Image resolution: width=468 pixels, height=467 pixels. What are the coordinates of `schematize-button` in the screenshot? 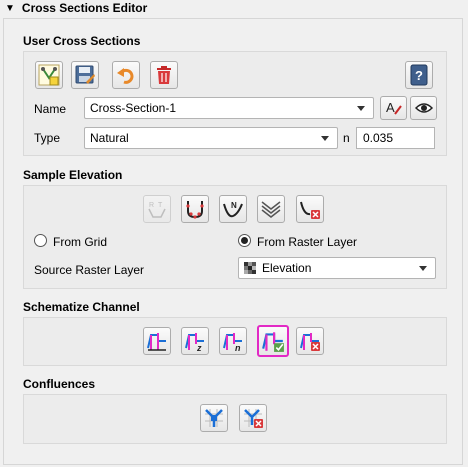 It's located at (157, 341).